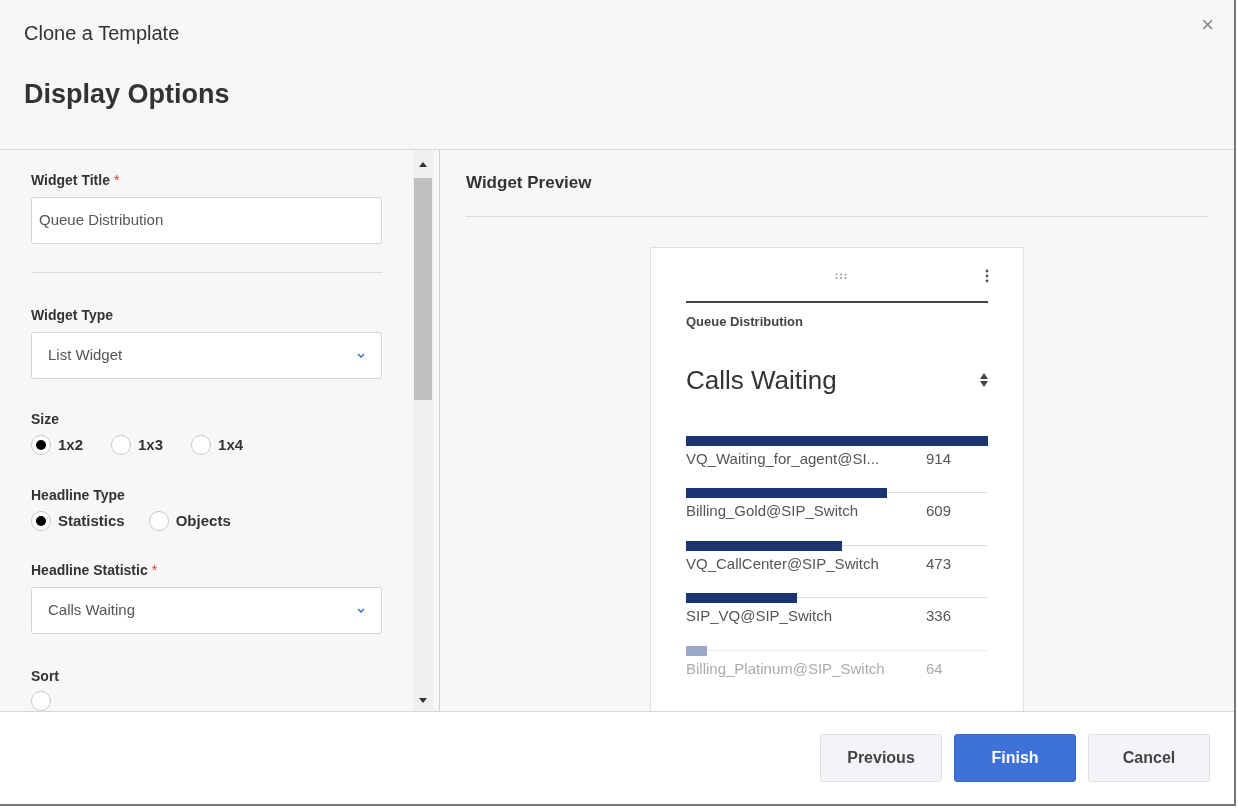 The height and width of the screenshot is (808, 1238). What do you see at coordinates (1015, 758) in the screenshot?
I see `finish-button: Finish` at bounding box center [1015, 758].